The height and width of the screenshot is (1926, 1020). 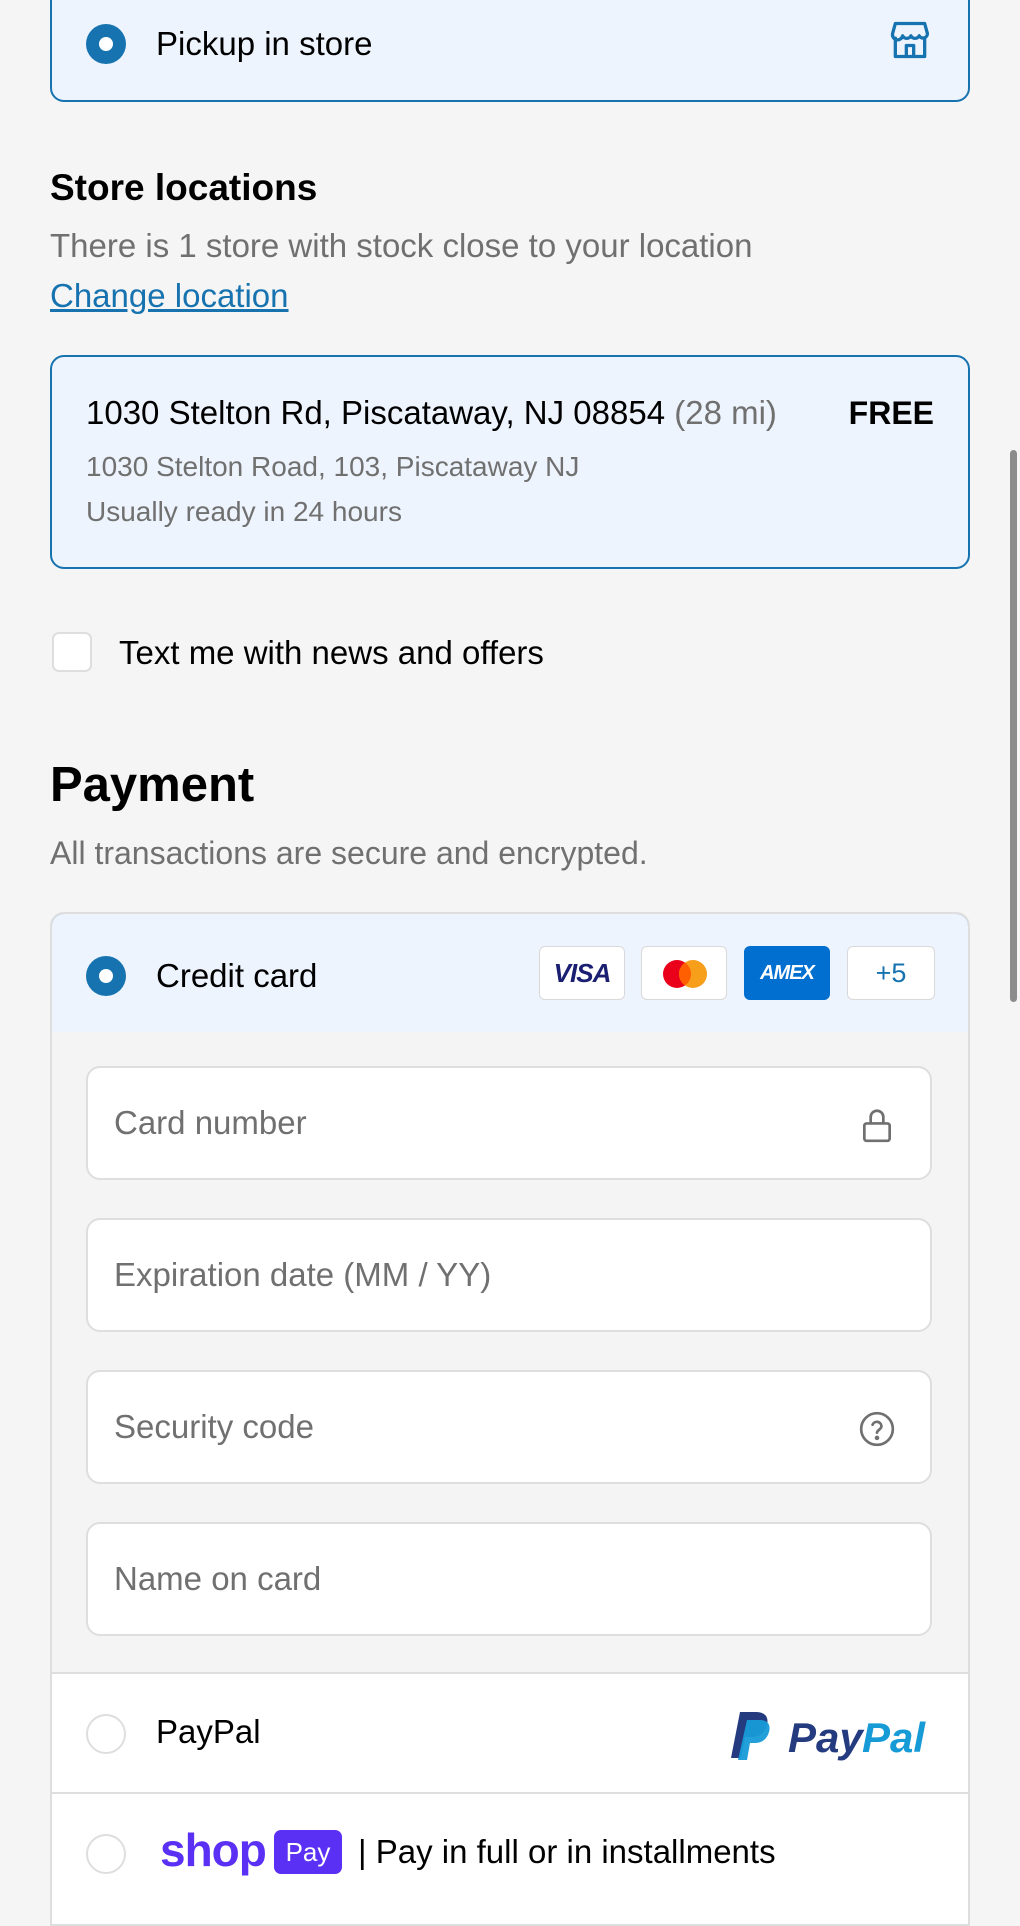 I want to click on card-number-field, so click(x=509, y=1123).